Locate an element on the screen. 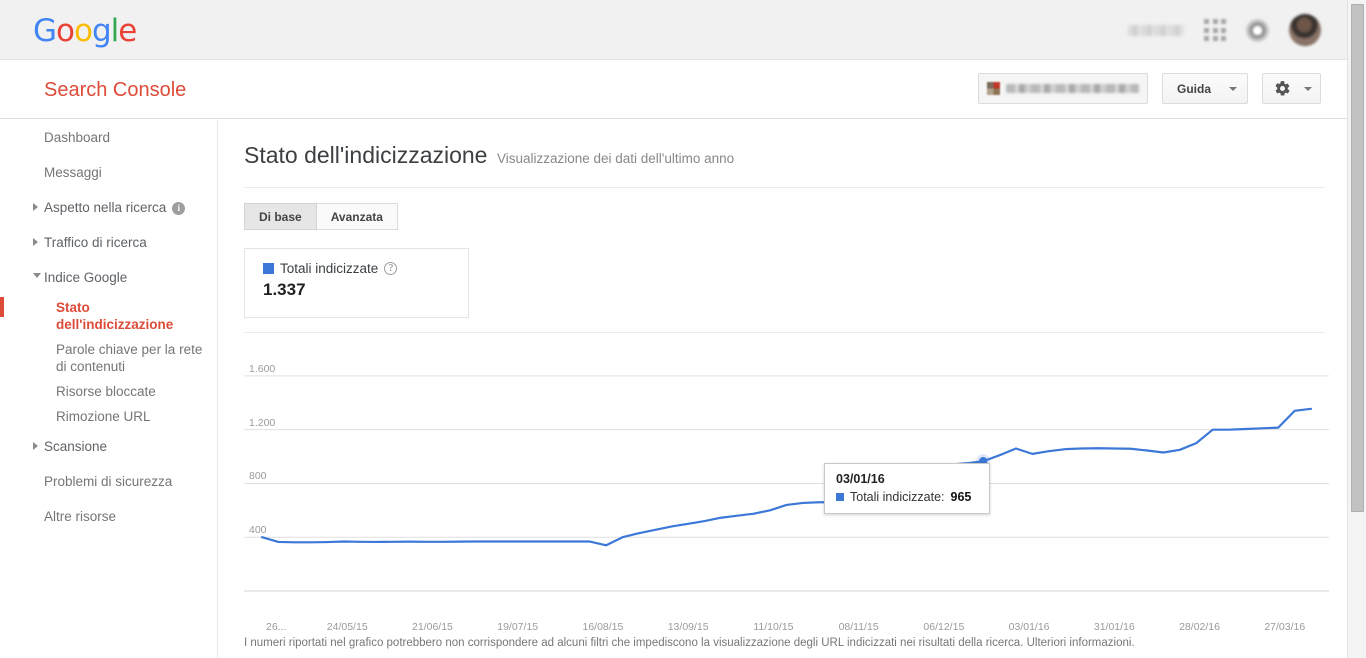  sidebar-item-indice-google: Indice Google is located at coordinates (108, 277).